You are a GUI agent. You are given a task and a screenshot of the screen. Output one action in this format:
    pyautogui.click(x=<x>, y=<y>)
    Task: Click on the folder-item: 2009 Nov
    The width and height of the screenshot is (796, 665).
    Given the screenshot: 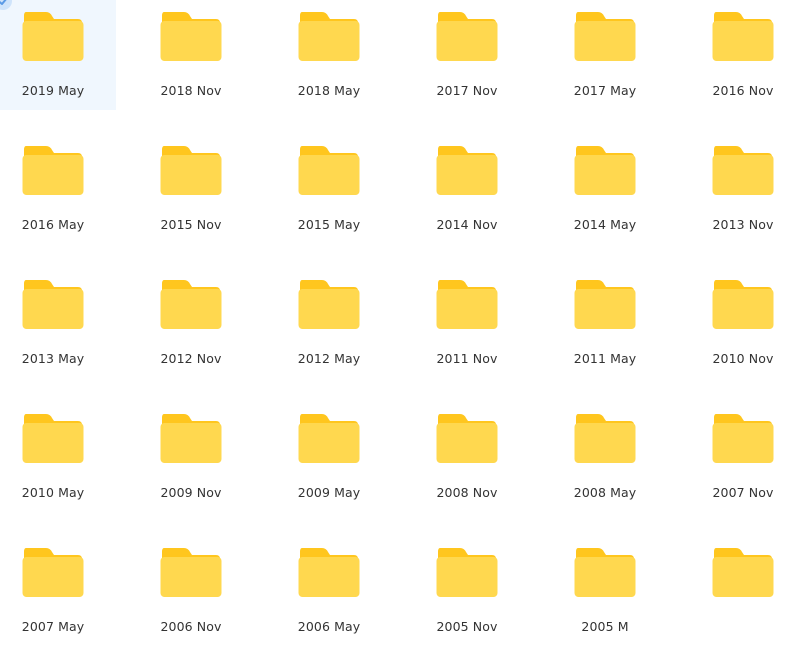 What is the action you would take?
    pyautogui.click(x=196, y=457)
    